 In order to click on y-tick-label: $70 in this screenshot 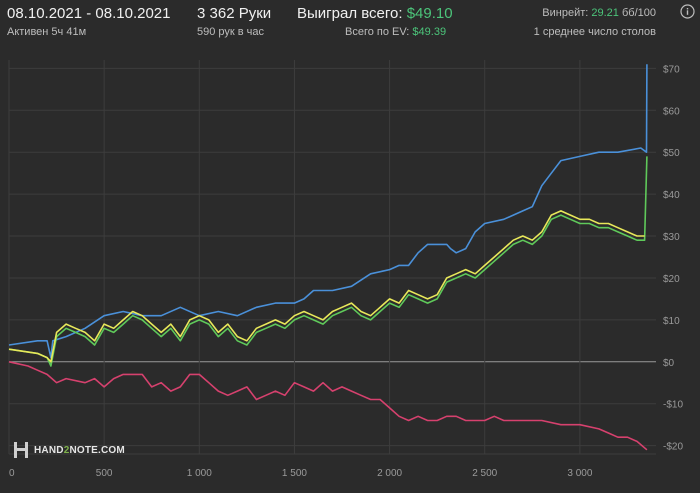, I will do `click(671, 69)`.